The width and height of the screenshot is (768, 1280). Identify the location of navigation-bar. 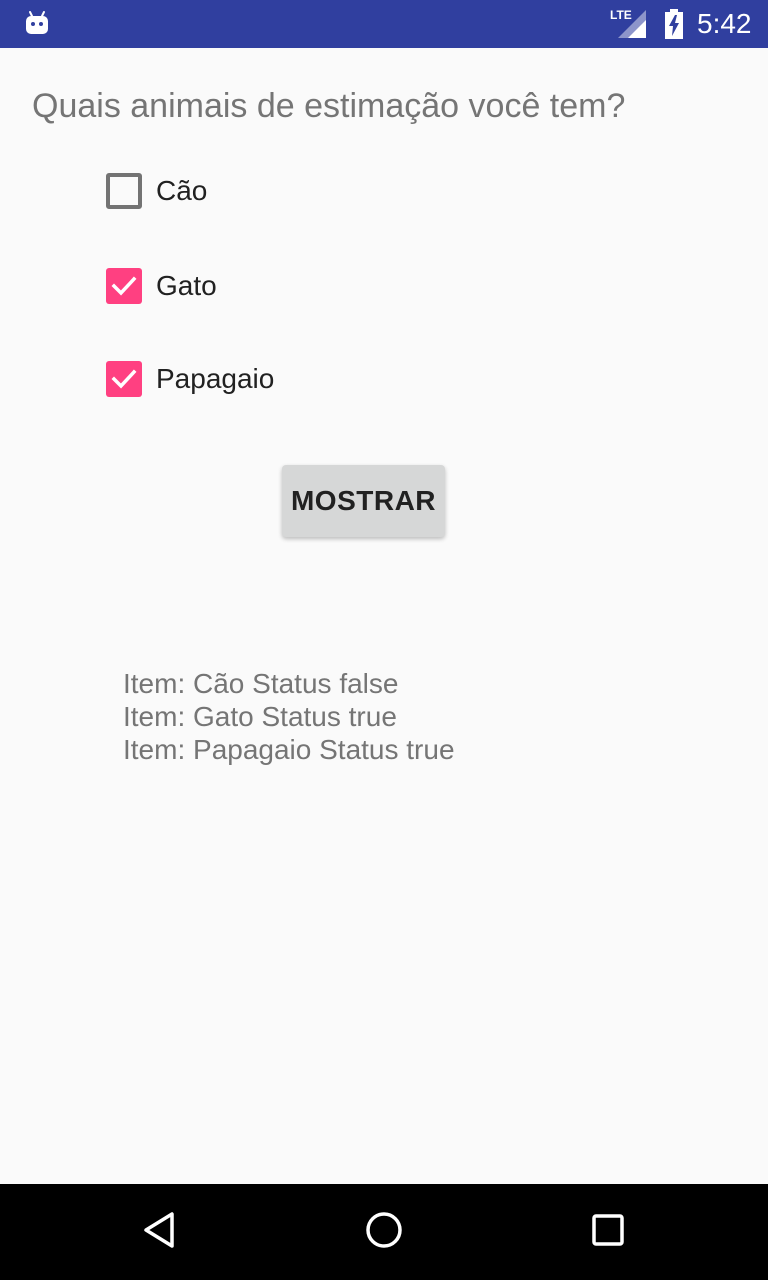
(384, 1232).